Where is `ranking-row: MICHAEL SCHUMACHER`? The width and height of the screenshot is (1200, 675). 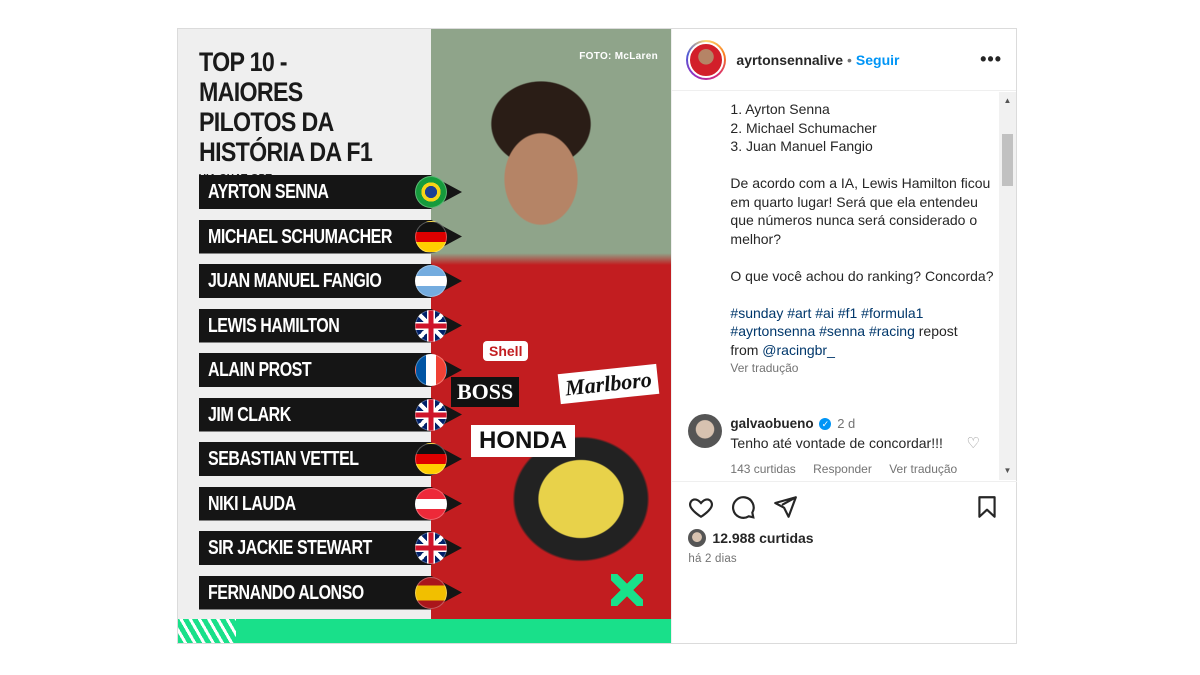
ranking-row: MICHAEL SCHUMACHER is located at coordinates (334, 236).